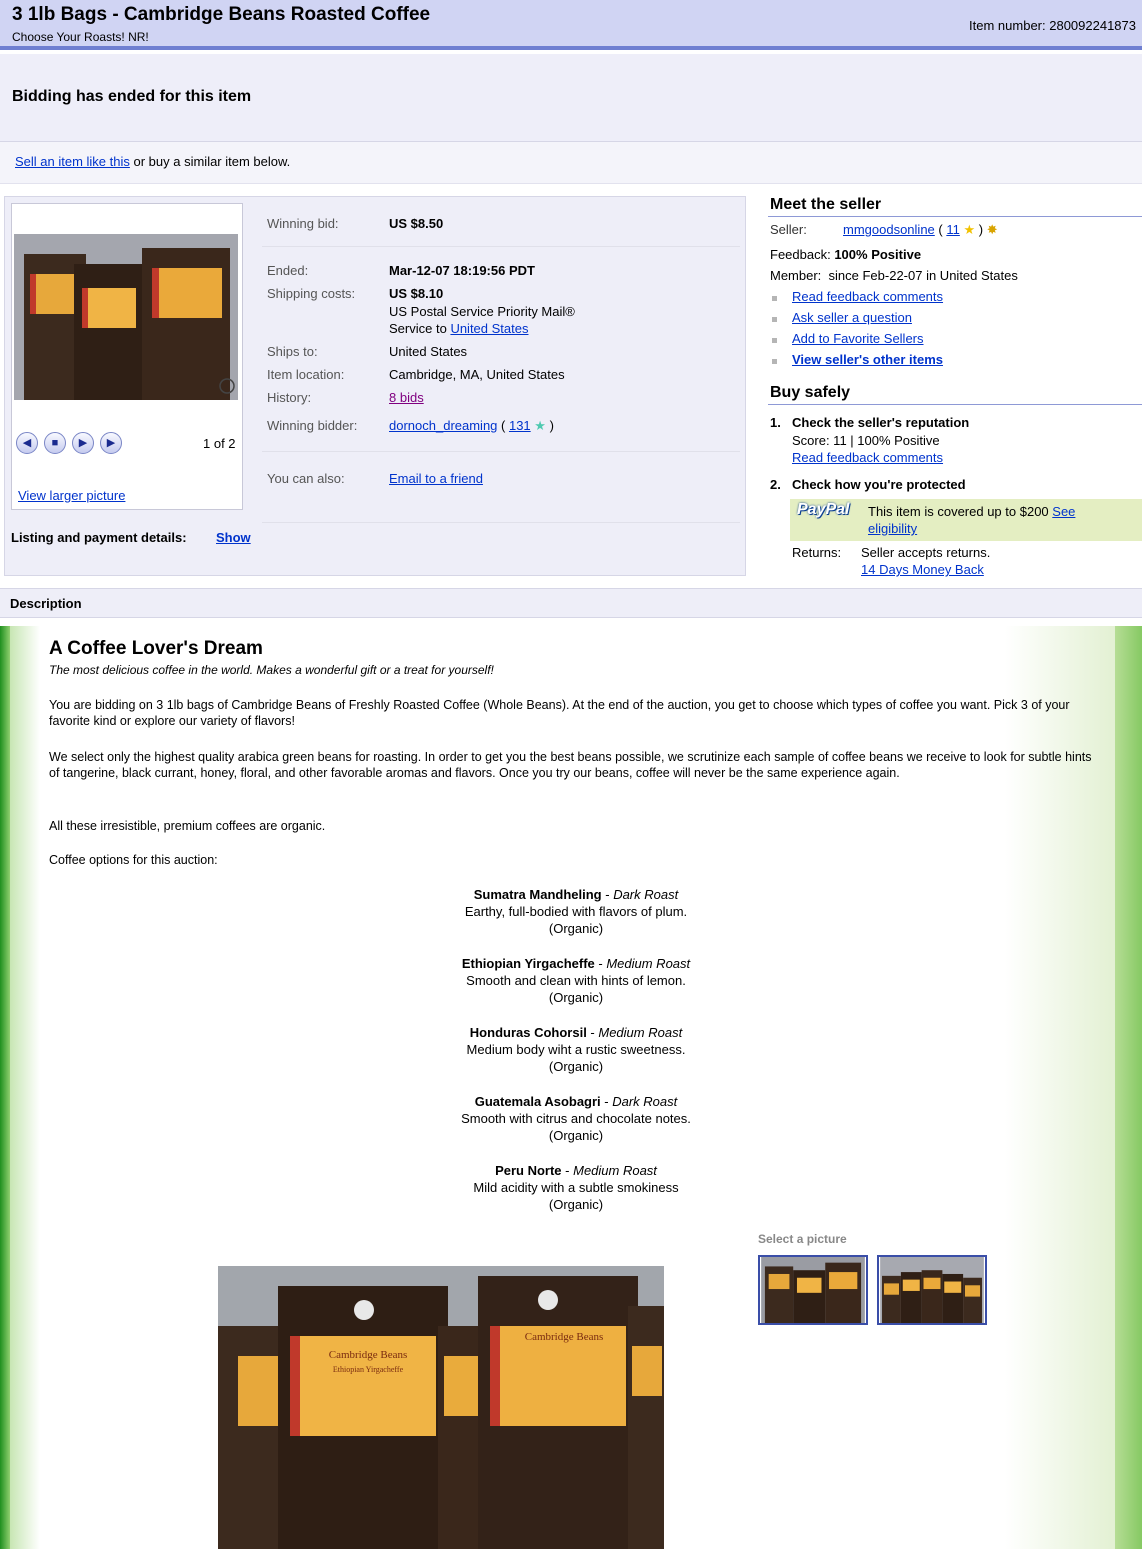 Image resolution: width=1142 pixels, height=1549 pixels. I want to click on item-location-value: Cambridge, MA, United States, so click(477, 374).